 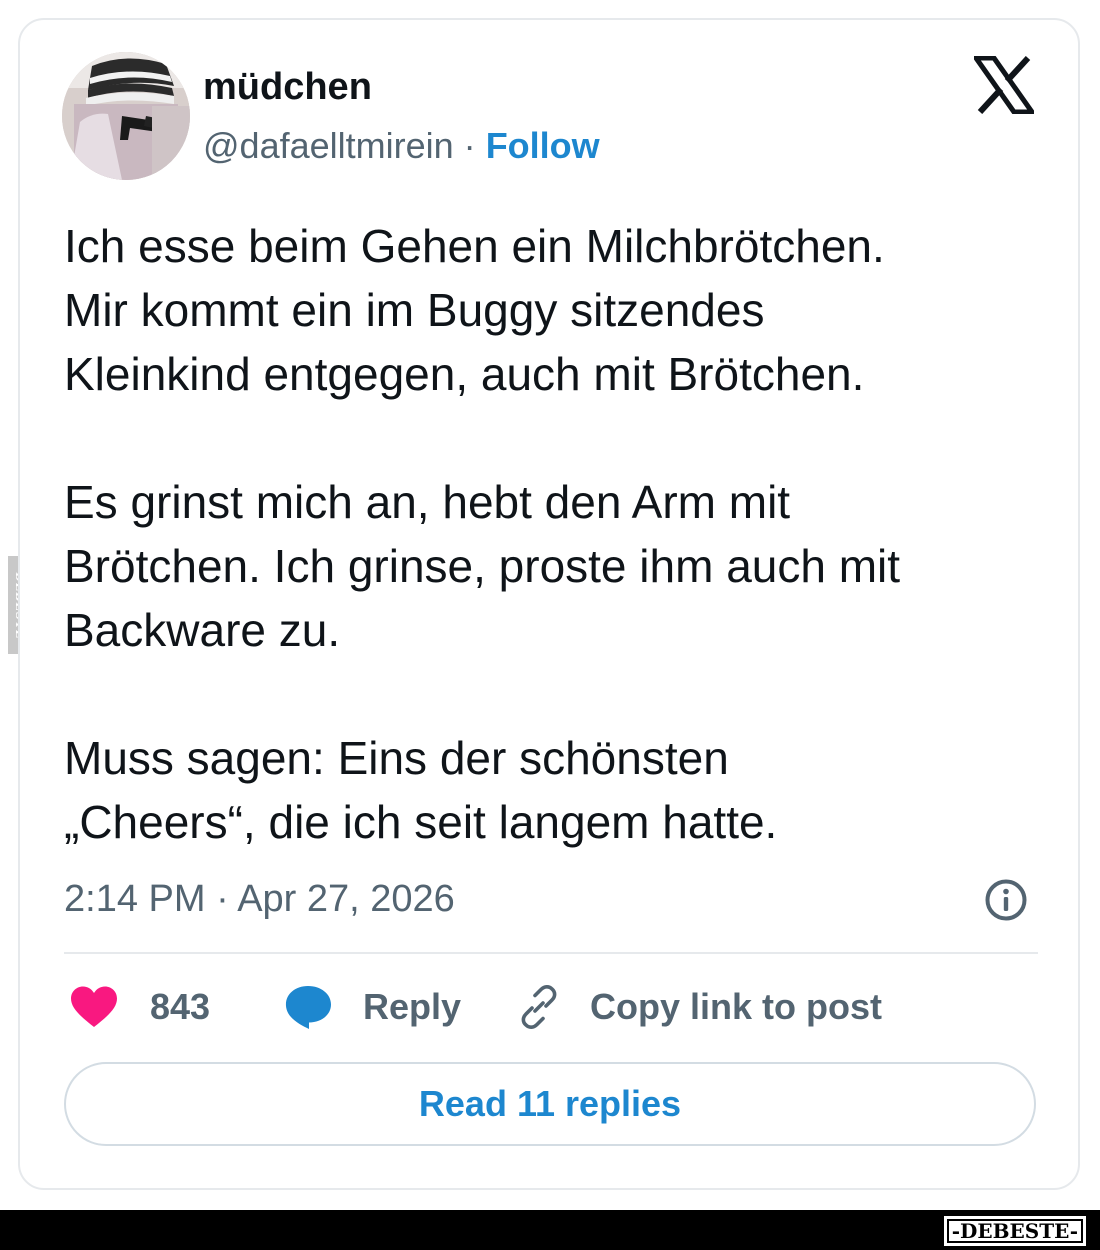 What do you see at coordinates (550, 1230) in the screenshot?
I see `footer-bar: -DEBESTE-` at bounding box center [550, 1230].